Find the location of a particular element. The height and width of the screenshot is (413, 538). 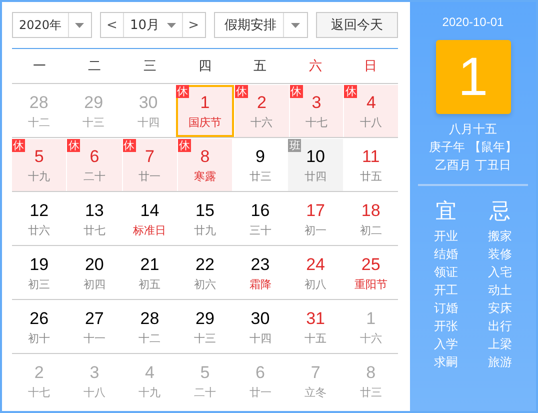

day-cell: 9 廿三 is located at coordinates (260, 165).